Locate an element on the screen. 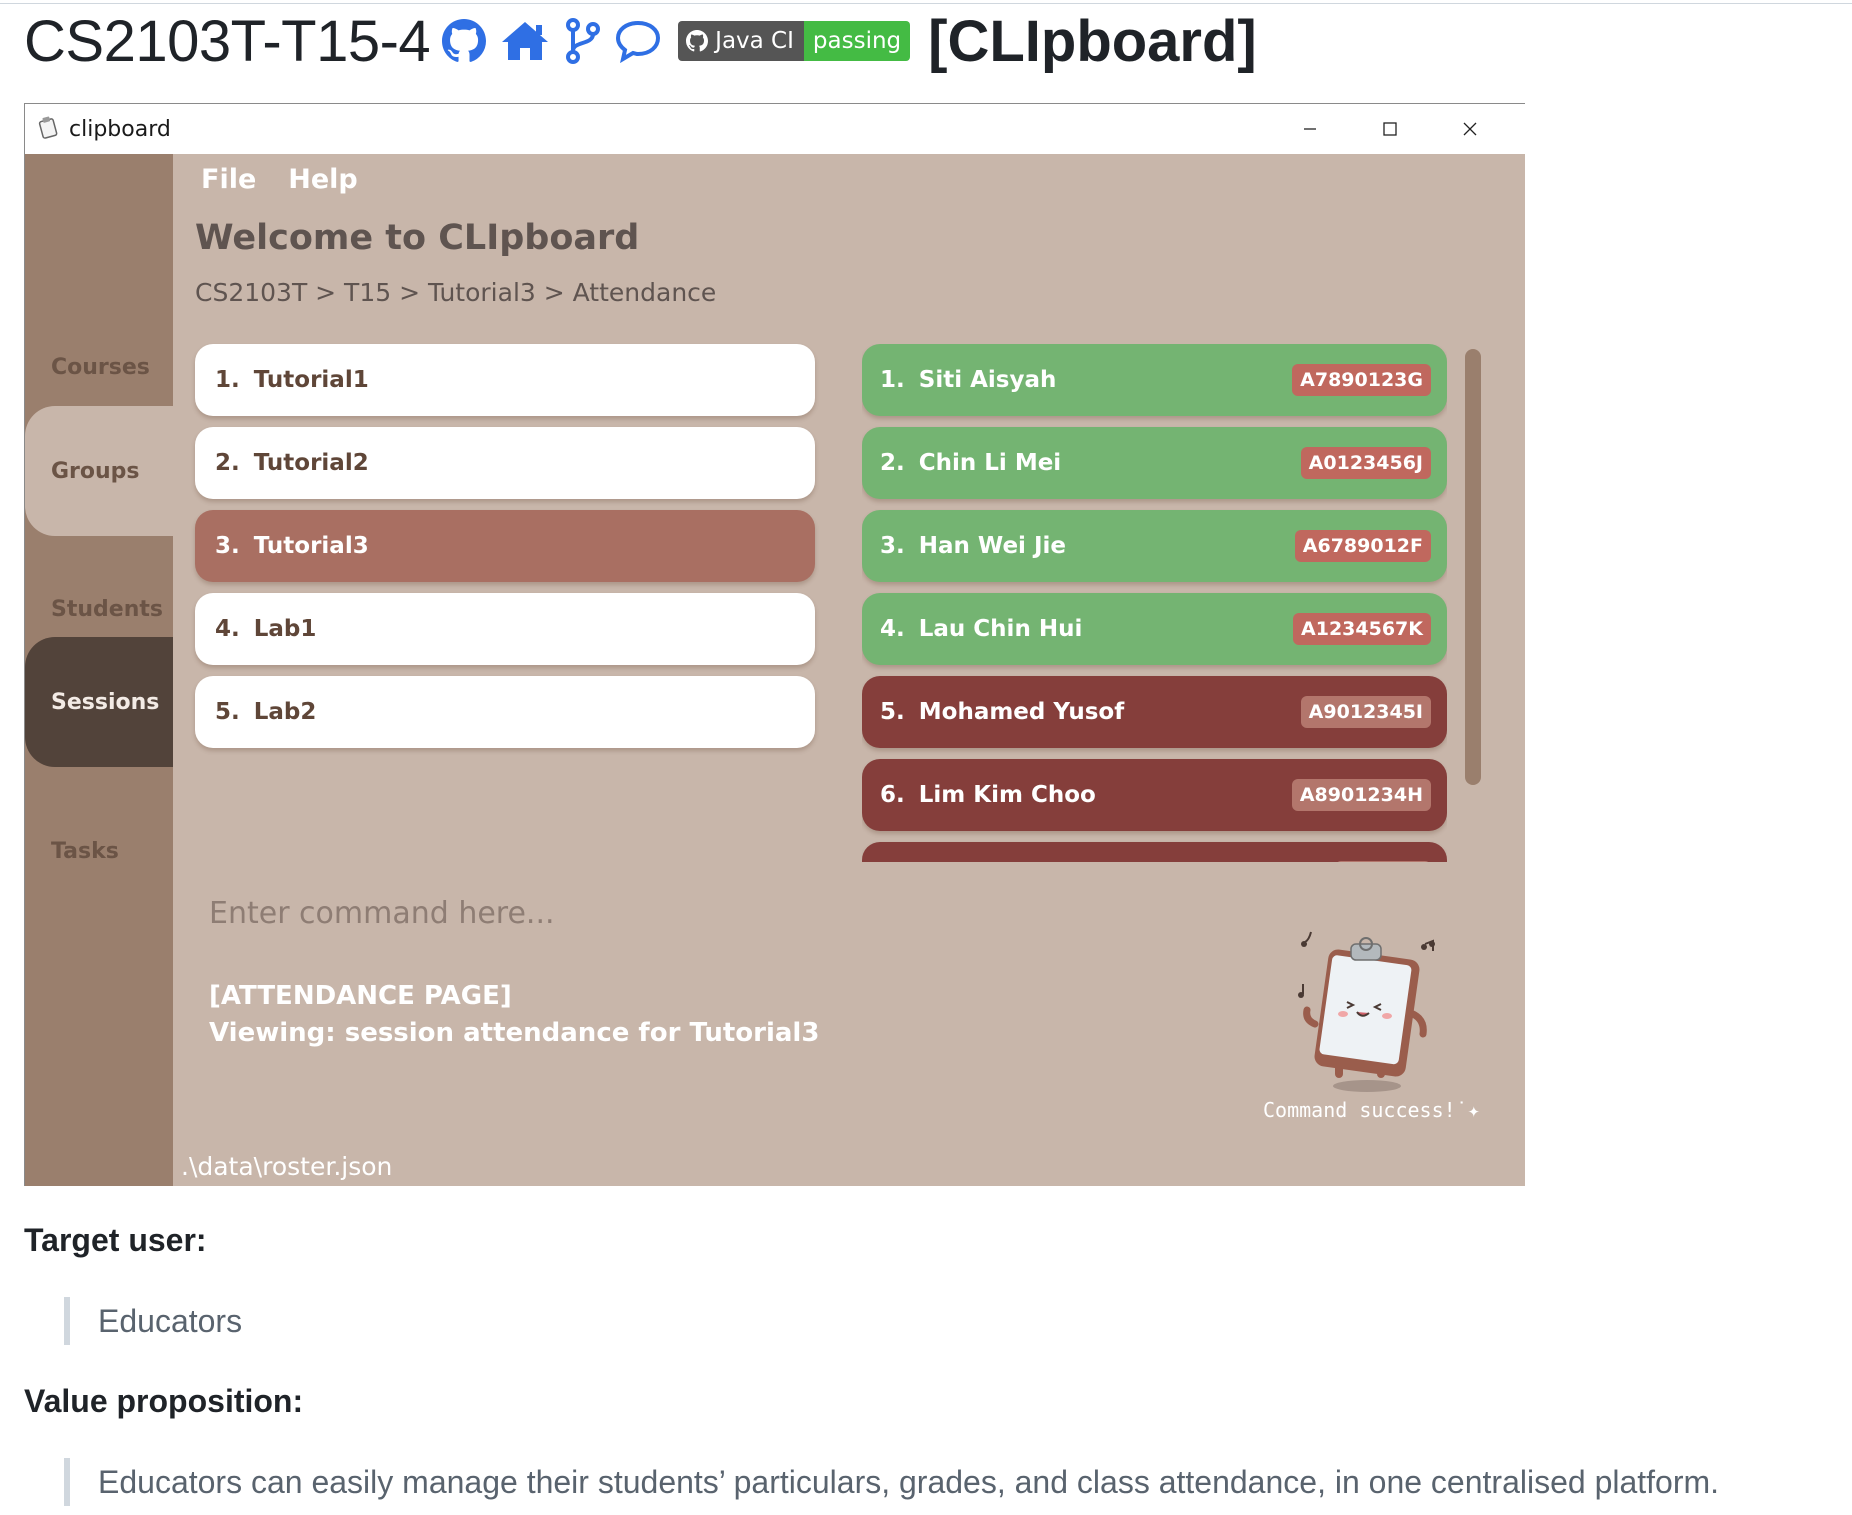  value-proposition-heading: Value proposition: is located at coordinates (164, 1401).